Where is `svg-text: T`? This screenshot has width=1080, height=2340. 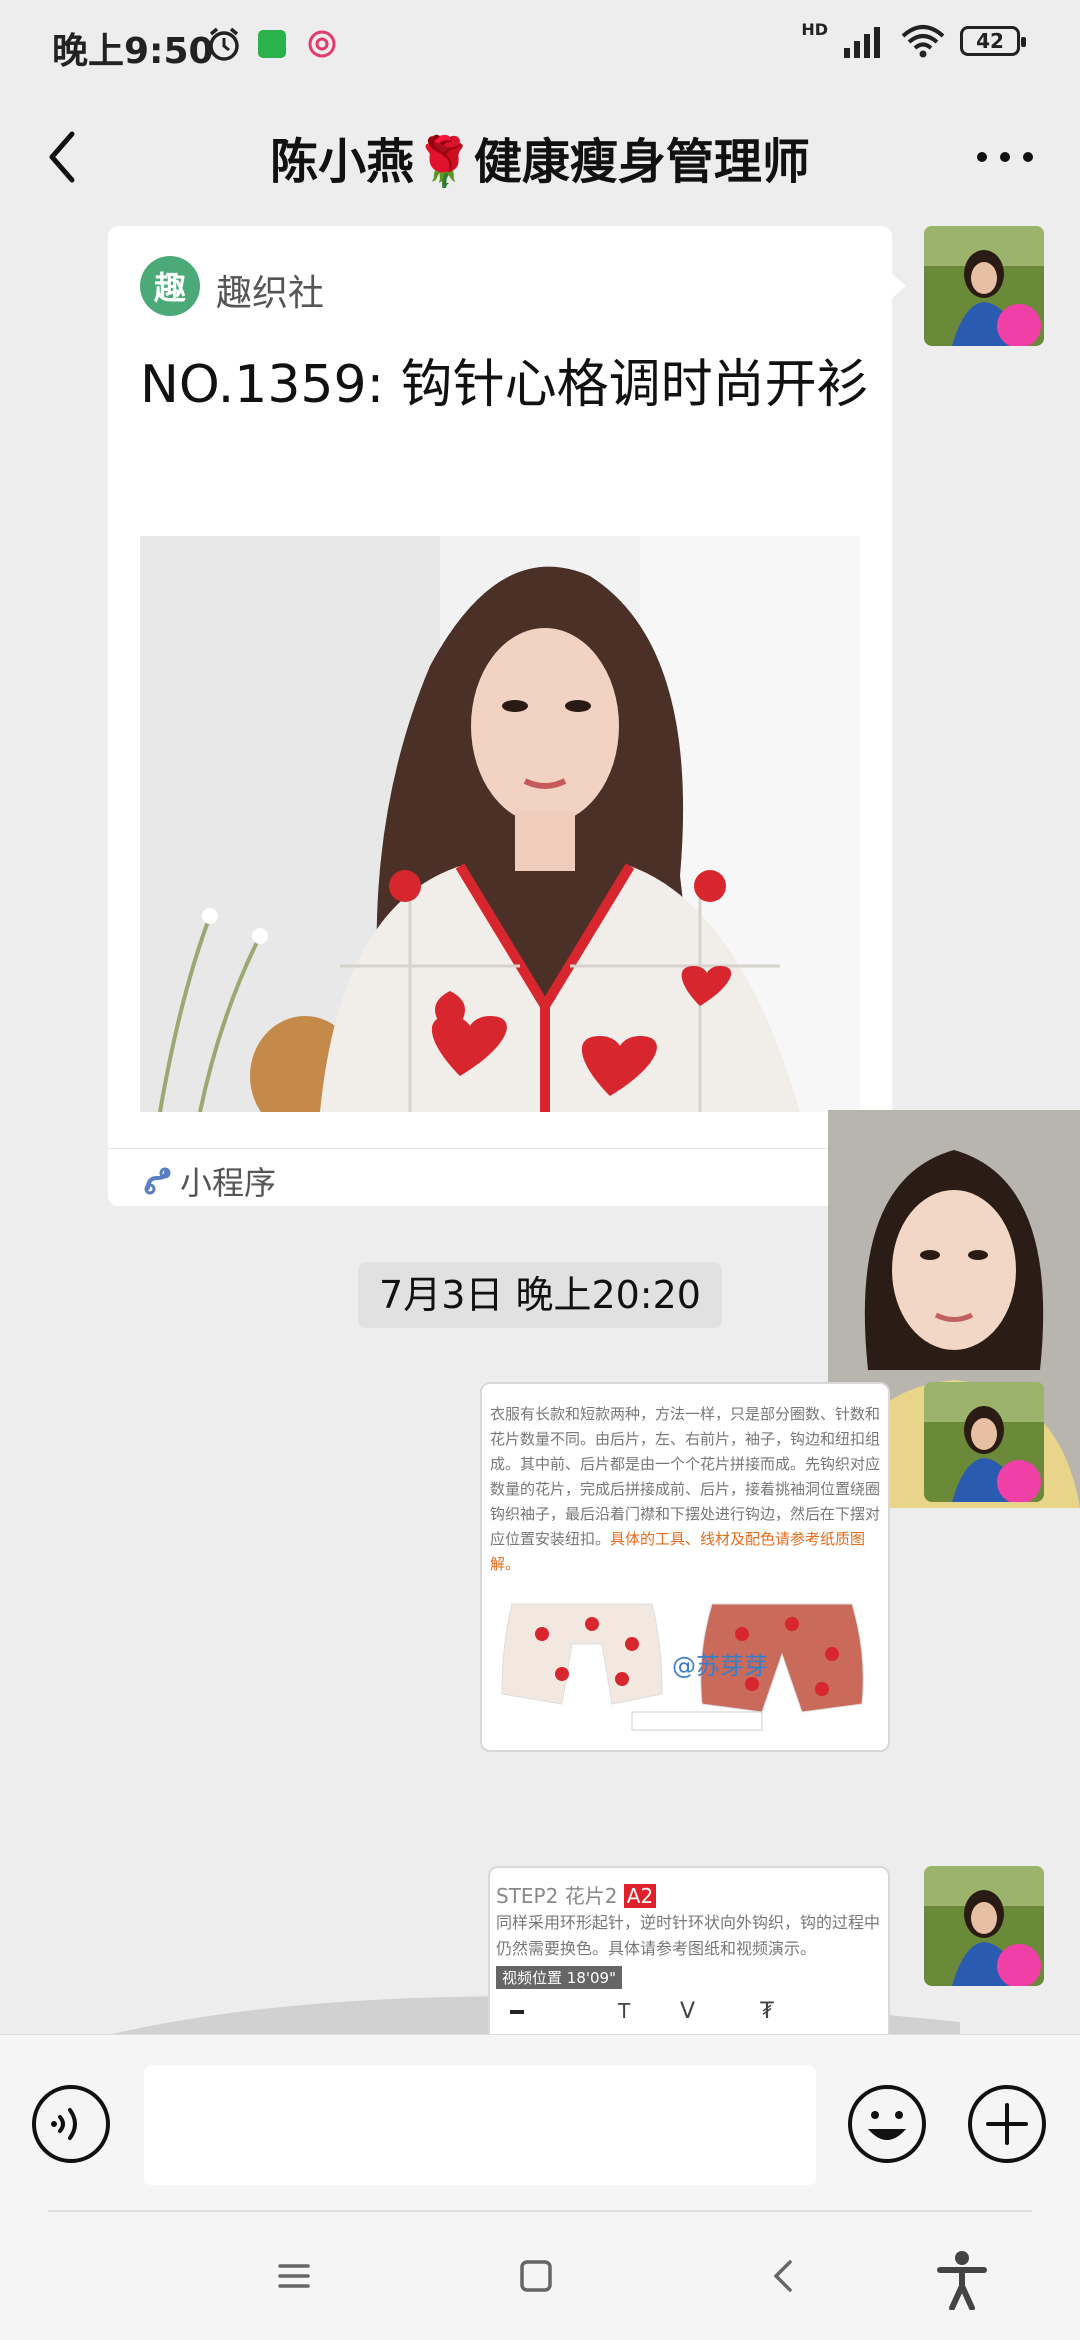 svg-text: T is located at coordinates (624, 2011).